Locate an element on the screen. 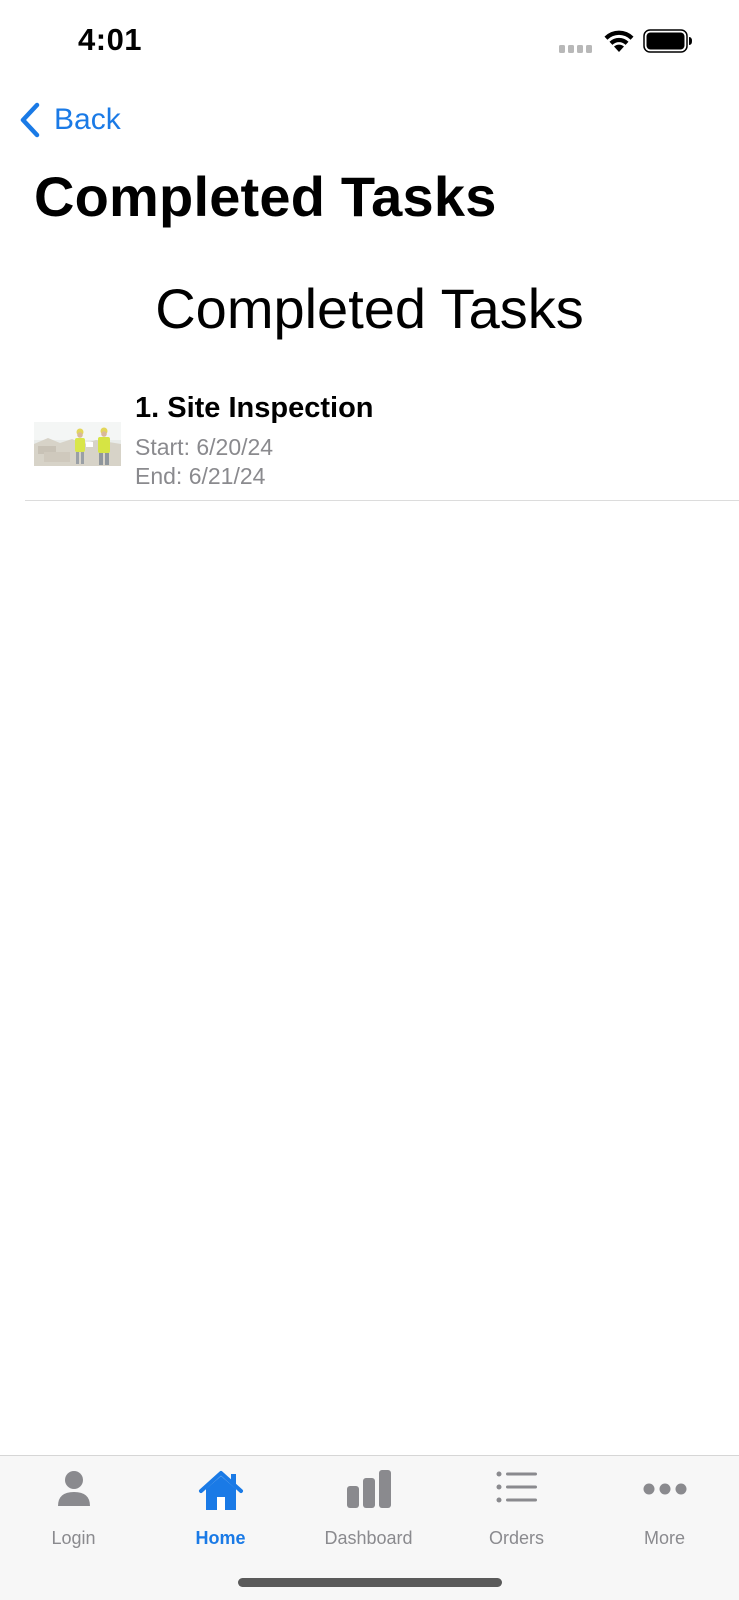  list-icon is located at coordinates (516, 1487).